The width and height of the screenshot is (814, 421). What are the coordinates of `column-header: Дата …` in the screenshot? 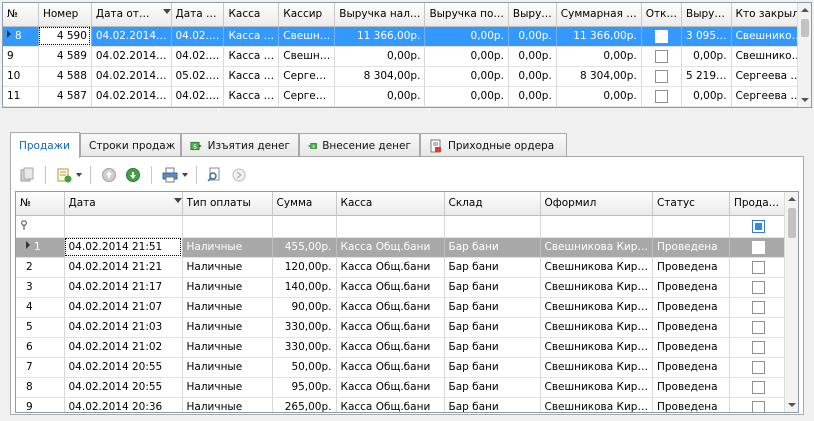 It's located at (198, 15).